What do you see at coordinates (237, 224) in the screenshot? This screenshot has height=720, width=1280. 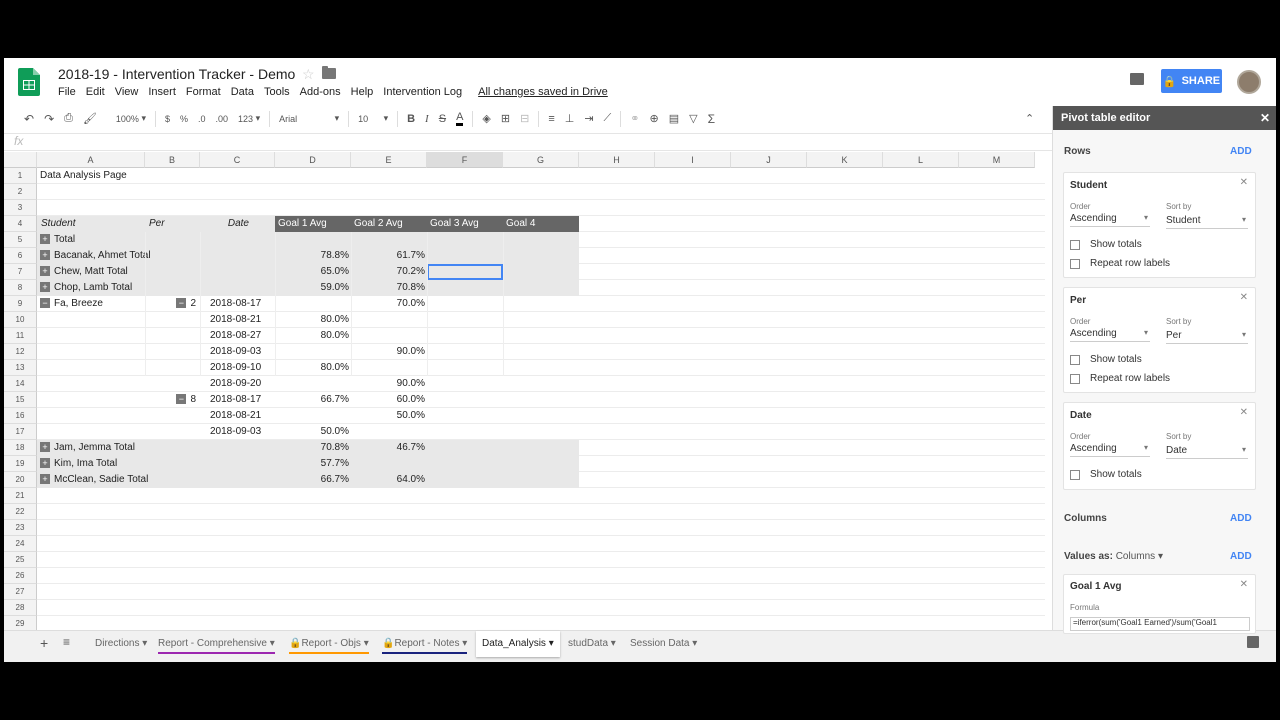 I see `header-date: Date` at bounding box center [237, 224].